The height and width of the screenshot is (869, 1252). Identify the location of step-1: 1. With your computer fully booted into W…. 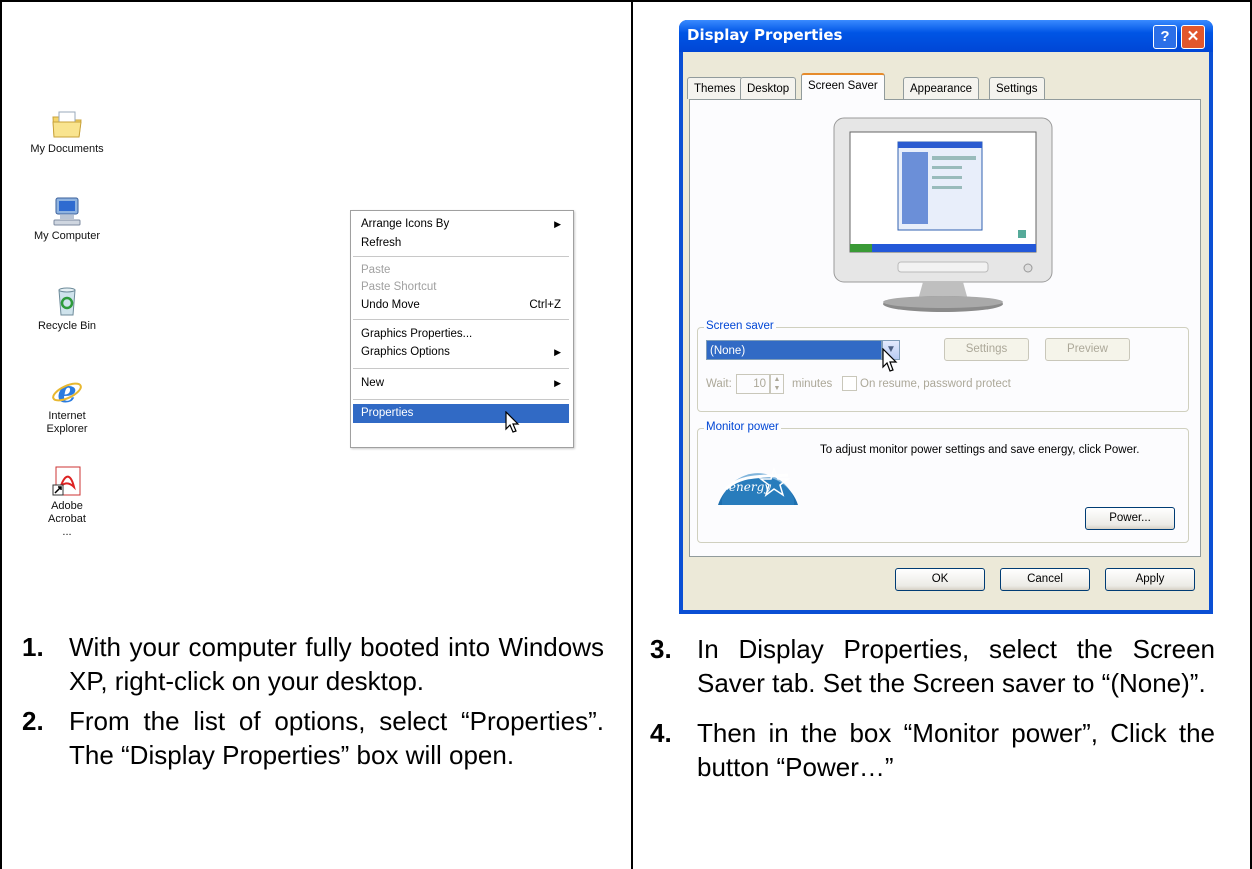
(313, 664).